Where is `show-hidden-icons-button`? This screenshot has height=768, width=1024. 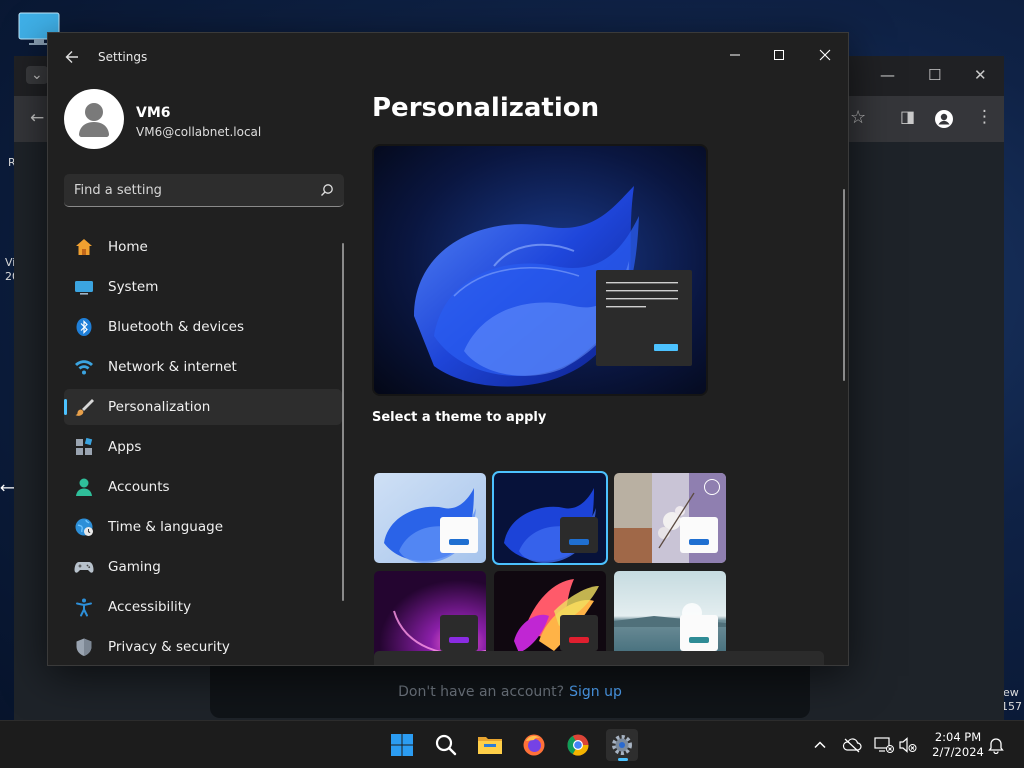 show-hidden-icons-button is located at coordinates (820, 745).